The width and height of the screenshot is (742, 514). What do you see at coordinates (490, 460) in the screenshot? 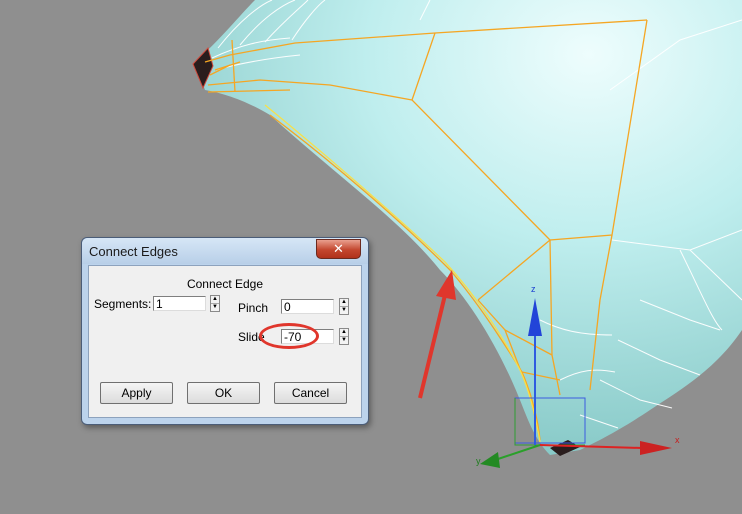
I see `gizmo-y-arrow` at bounding box center [490, 460].